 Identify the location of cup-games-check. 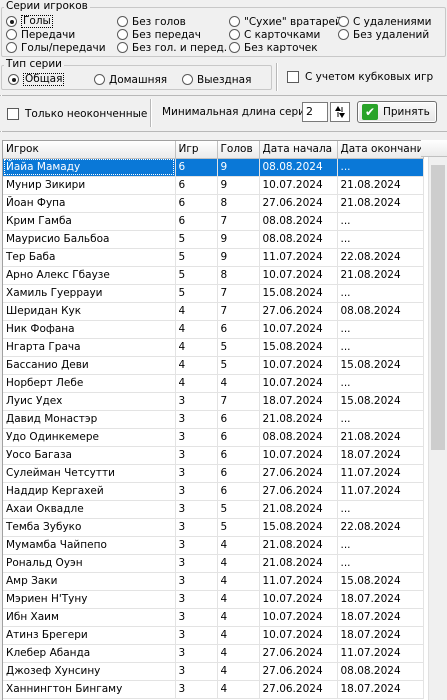
(293, 76).